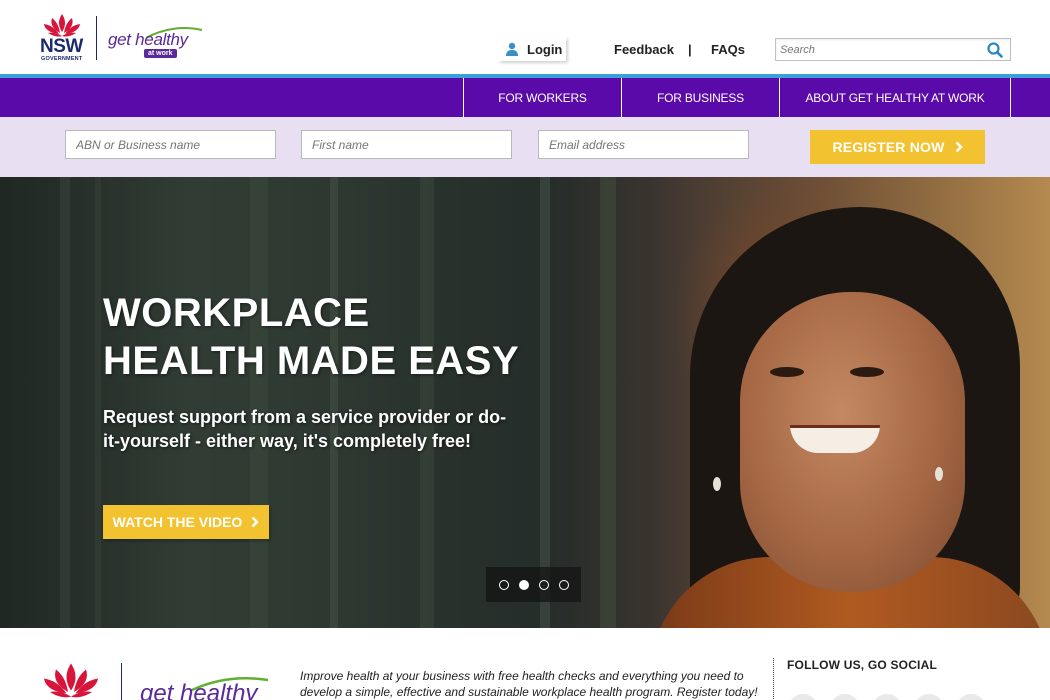  What do you see at coordinates (62, 59) in the screenshot?
I see `government-wordmark: GOVERNMENT` at bounding box center [62, 59].